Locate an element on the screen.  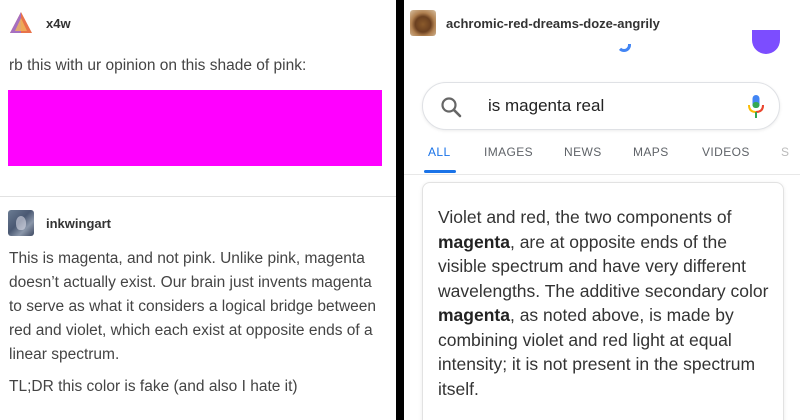
tabs-divider is located at coordinates (602, 174).